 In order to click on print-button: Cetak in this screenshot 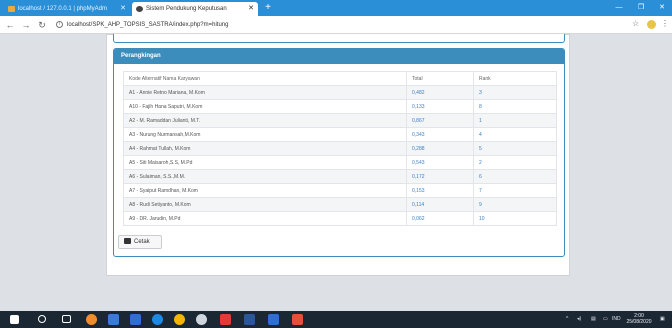, I will do `click(140, 242)`.